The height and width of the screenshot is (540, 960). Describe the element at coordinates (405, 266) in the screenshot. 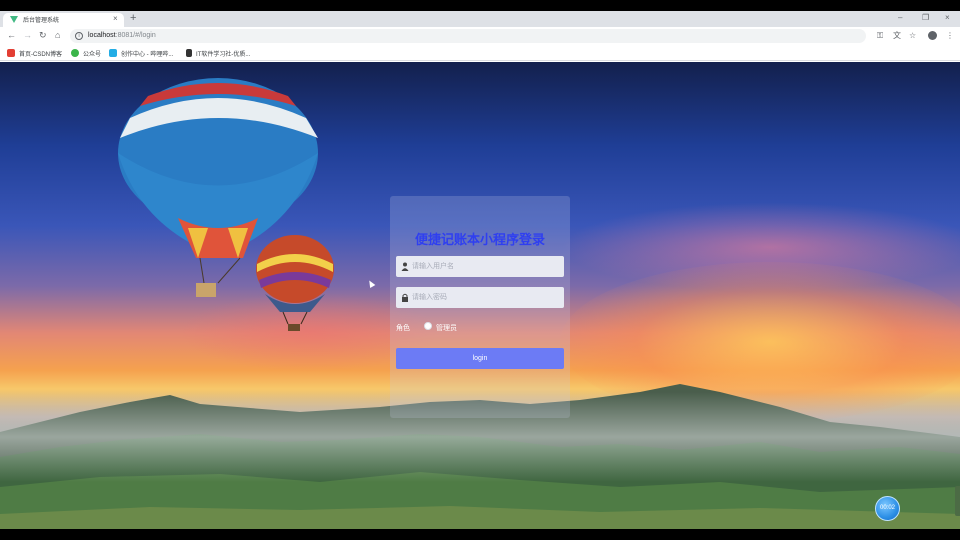

I see `user-icon` at that location.